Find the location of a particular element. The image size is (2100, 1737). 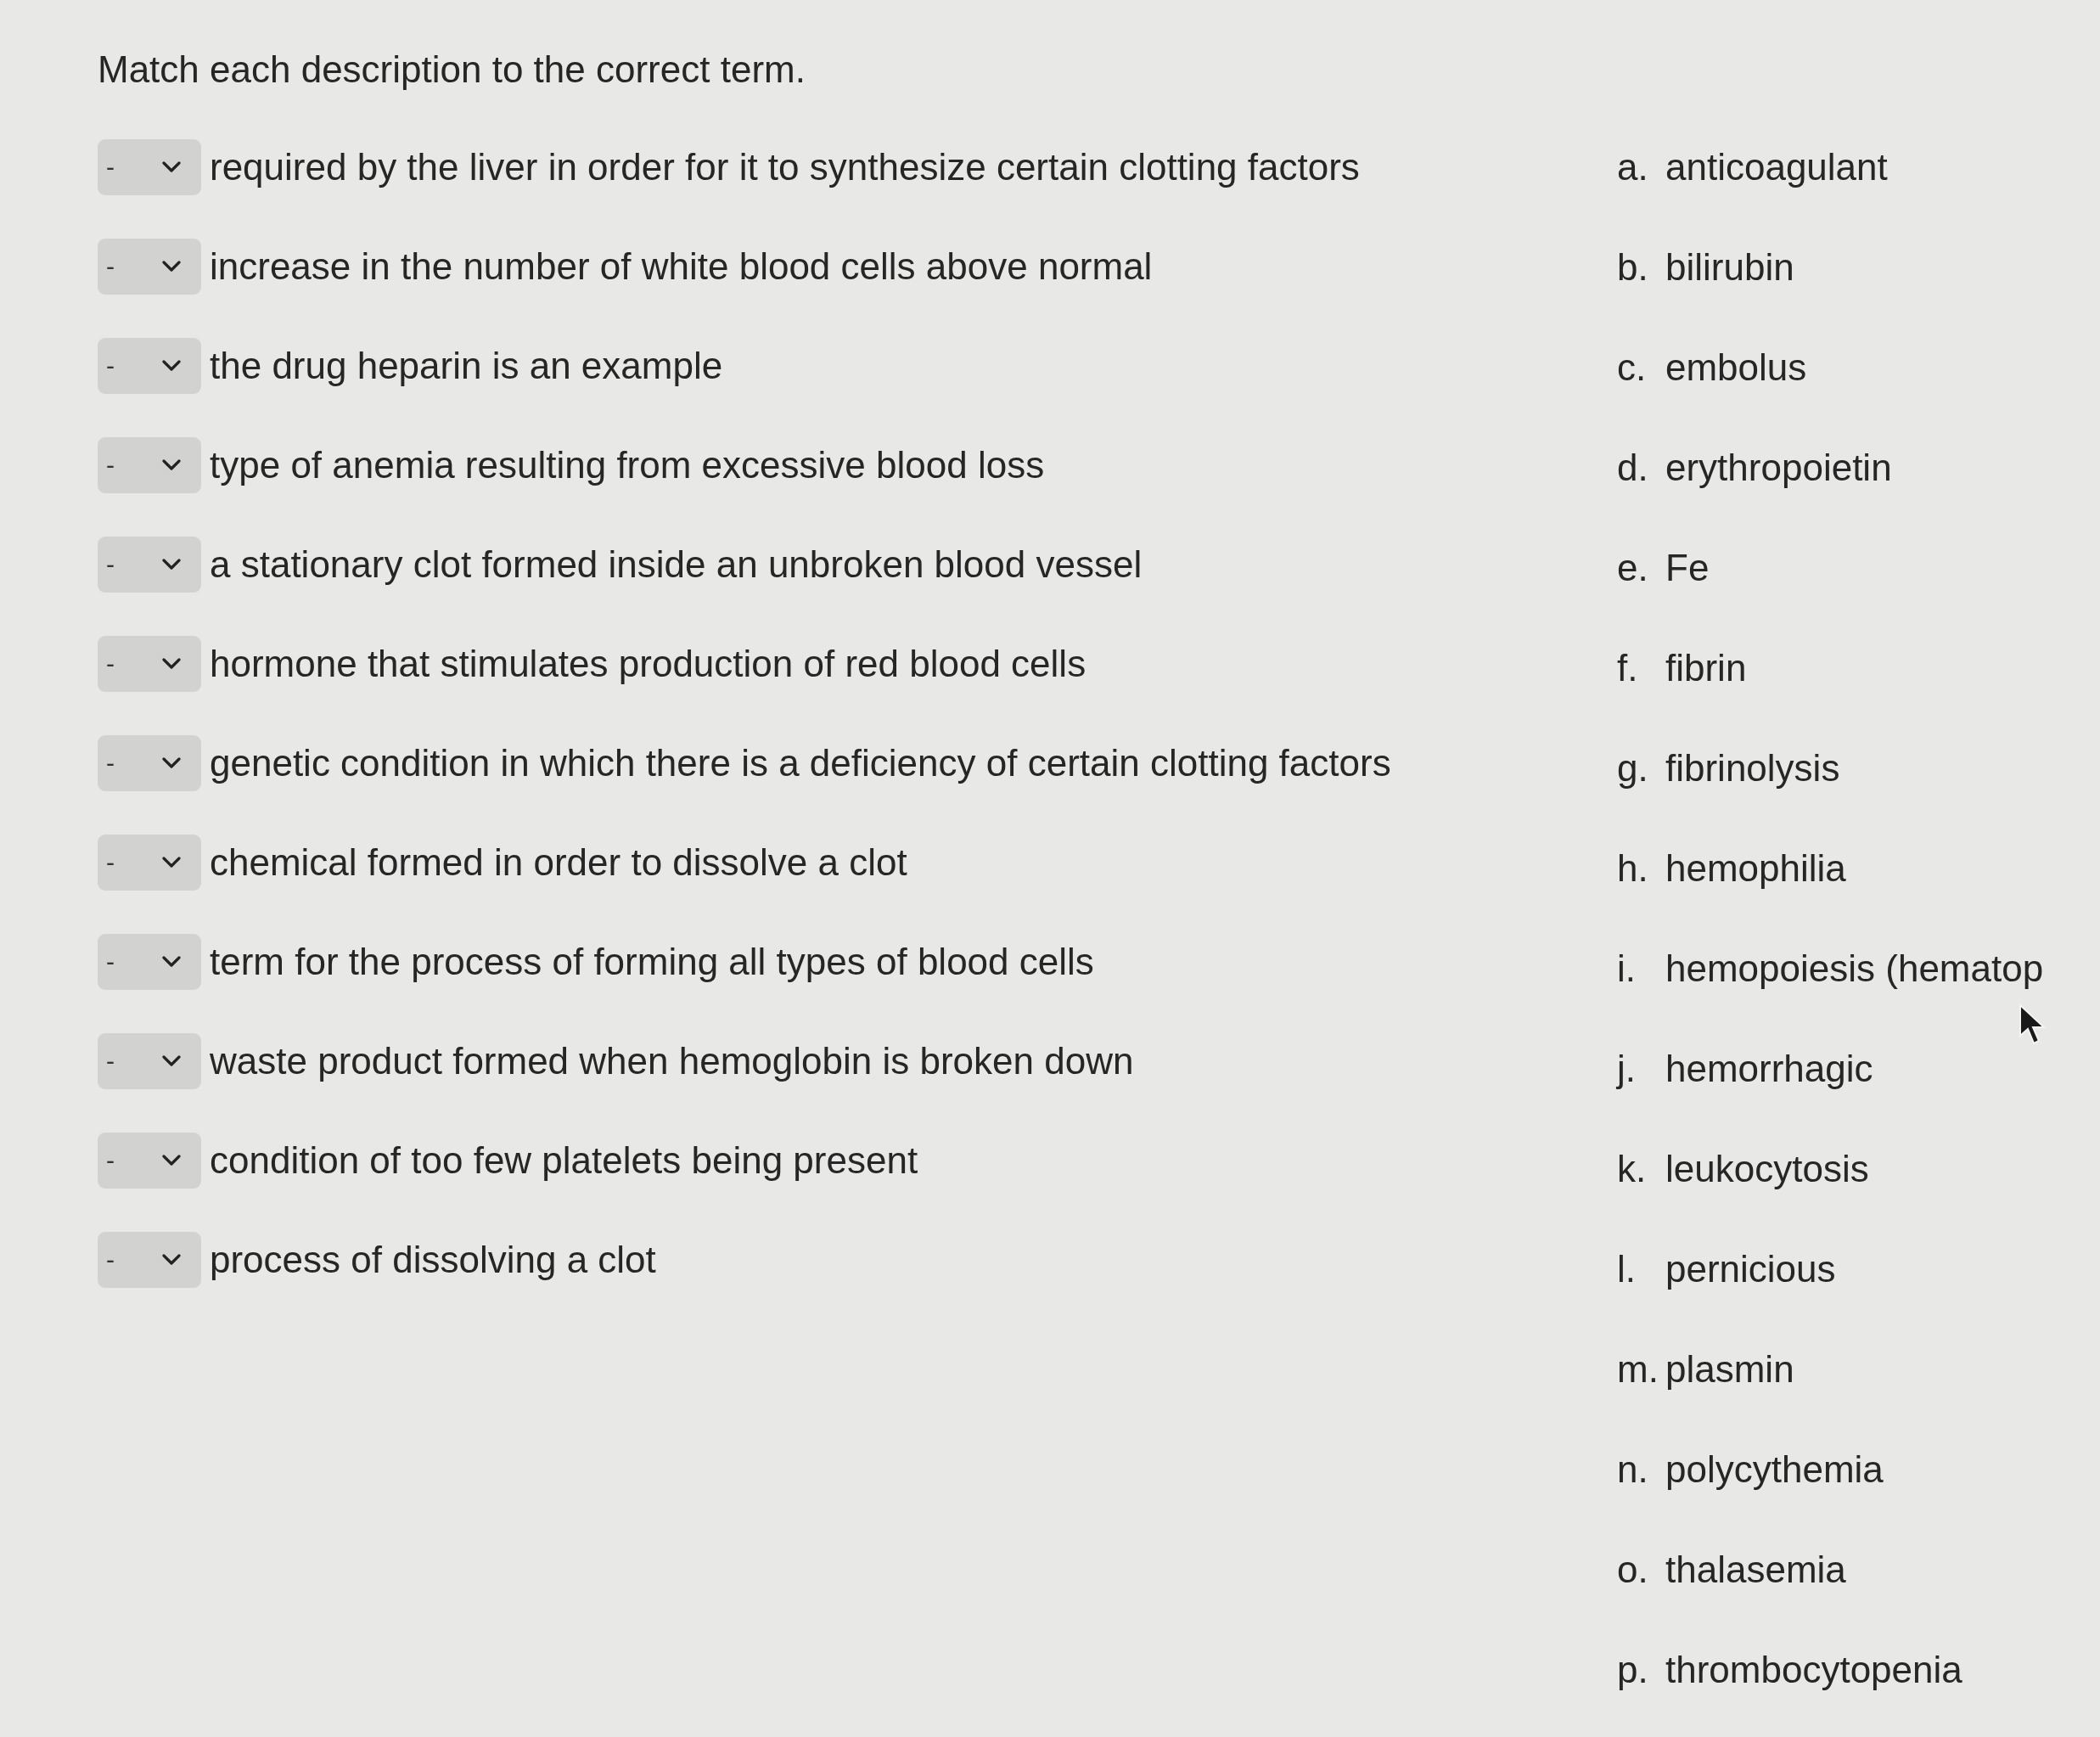

term-letter: b. is located at coordinates (1633, 267).